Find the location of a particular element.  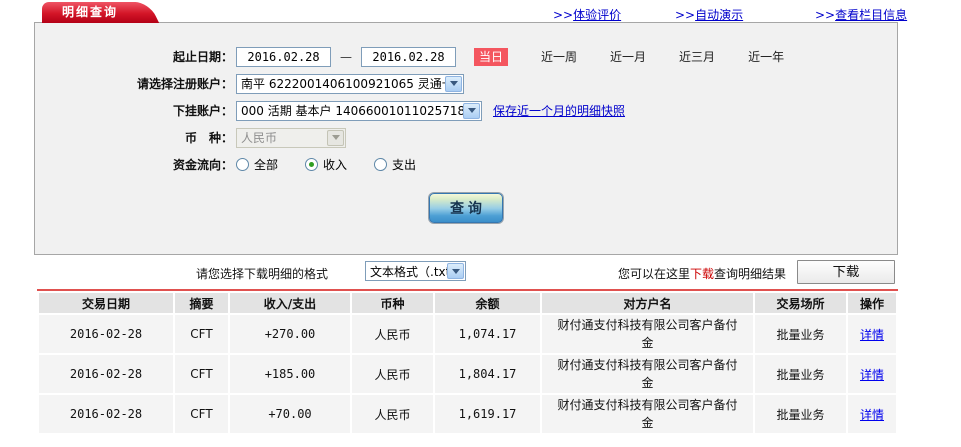

tab-title: 明细查询 is located at coordinates (89, 12).